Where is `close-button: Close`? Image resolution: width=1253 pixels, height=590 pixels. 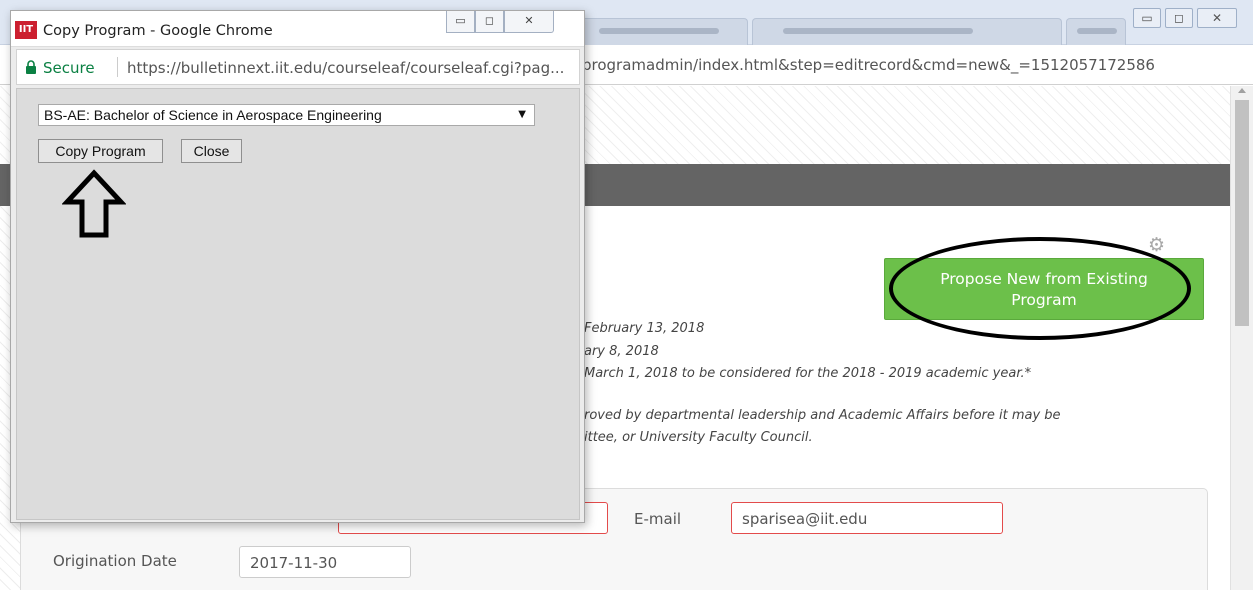 close-button: Close is located at coordinates (211, 151).